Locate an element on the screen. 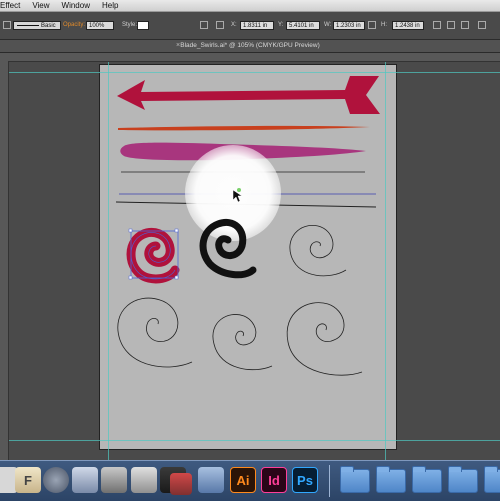 This screenshot has height=501, width=500. red-spiral-selected is located at coordinates (153, 256).